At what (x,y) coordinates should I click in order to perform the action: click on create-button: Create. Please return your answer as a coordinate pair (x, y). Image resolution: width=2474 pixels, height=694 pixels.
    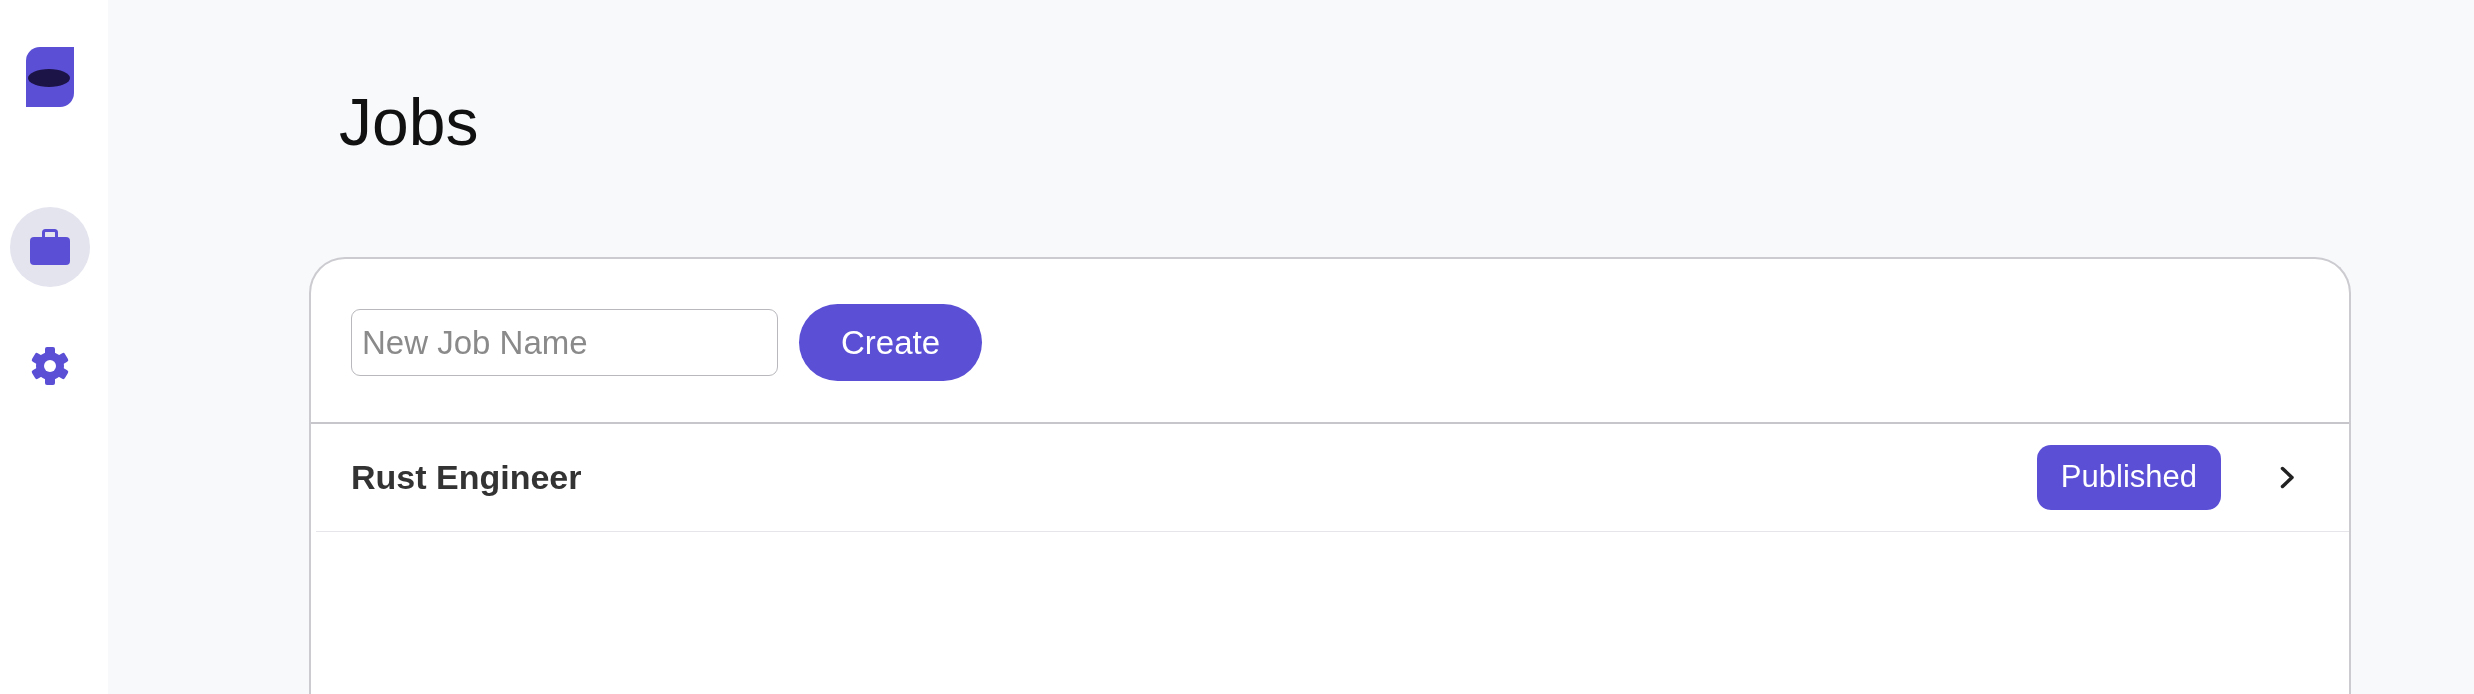
    Looking at the image, I should click on (891, 343).